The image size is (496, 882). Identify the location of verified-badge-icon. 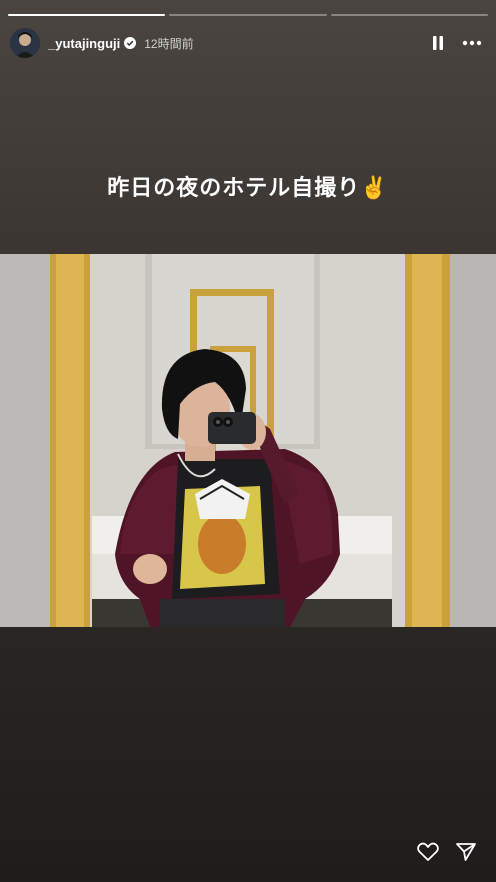
(130, 43).